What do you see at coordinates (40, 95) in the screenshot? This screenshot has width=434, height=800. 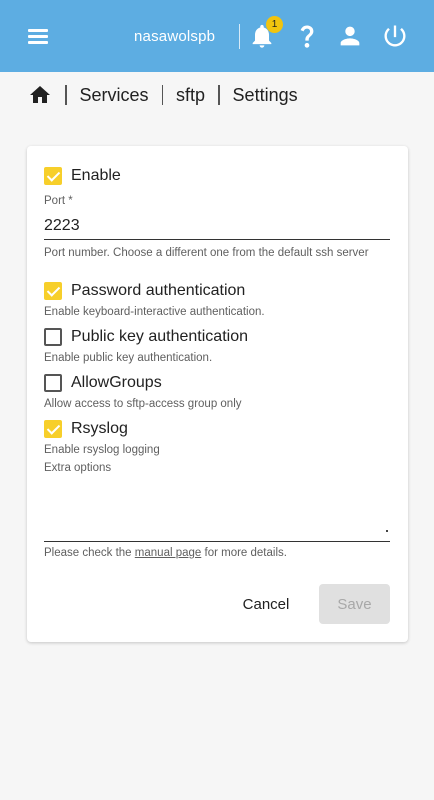 I see `home-icon` at bounding box center [40, 95].